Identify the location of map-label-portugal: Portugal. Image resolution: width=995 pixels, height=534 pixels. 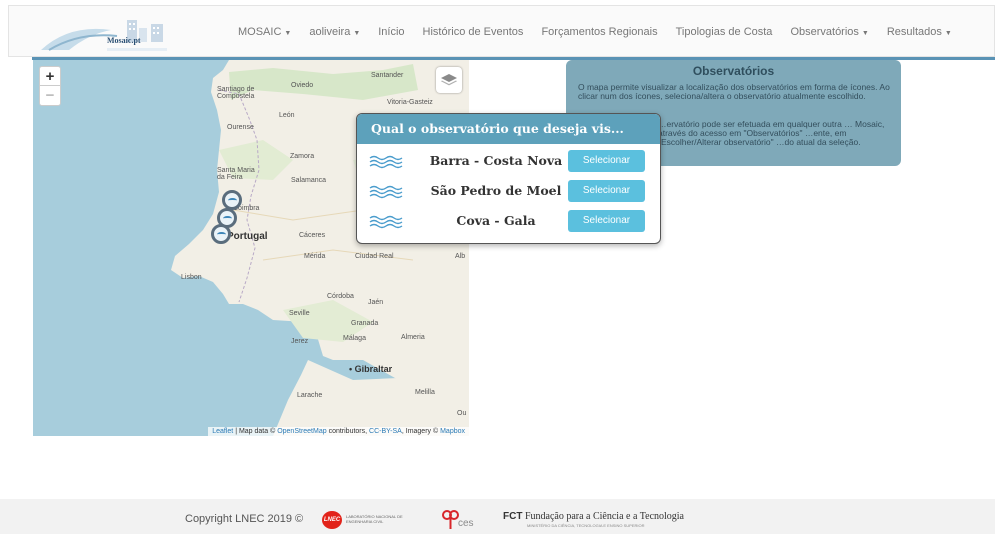
(247, 236).